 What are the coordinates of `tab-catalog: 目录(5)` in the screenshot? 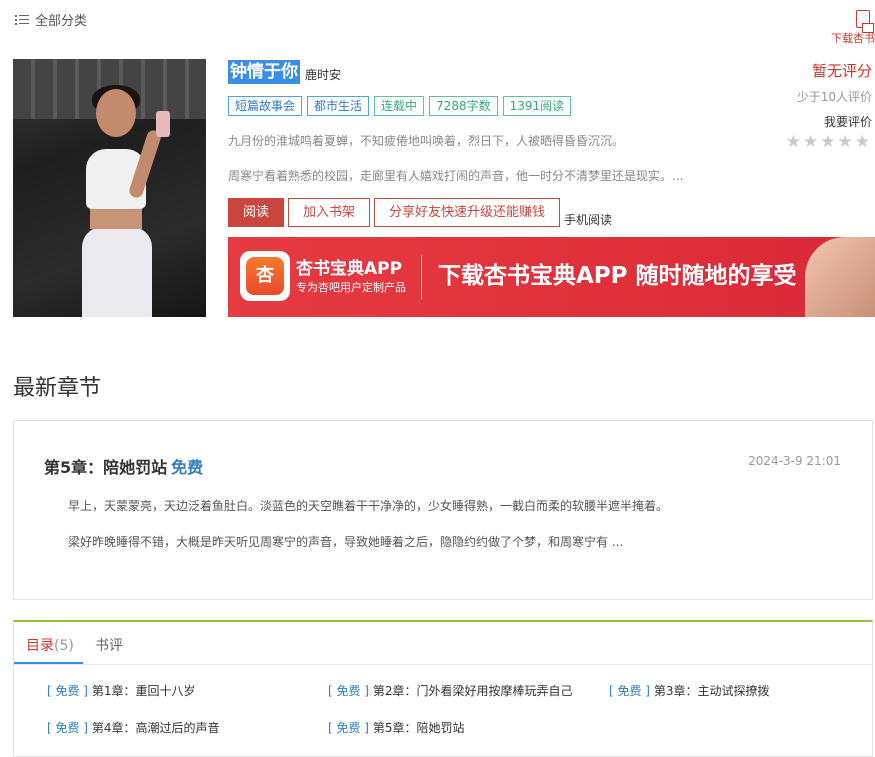 It's located at (50, 645).